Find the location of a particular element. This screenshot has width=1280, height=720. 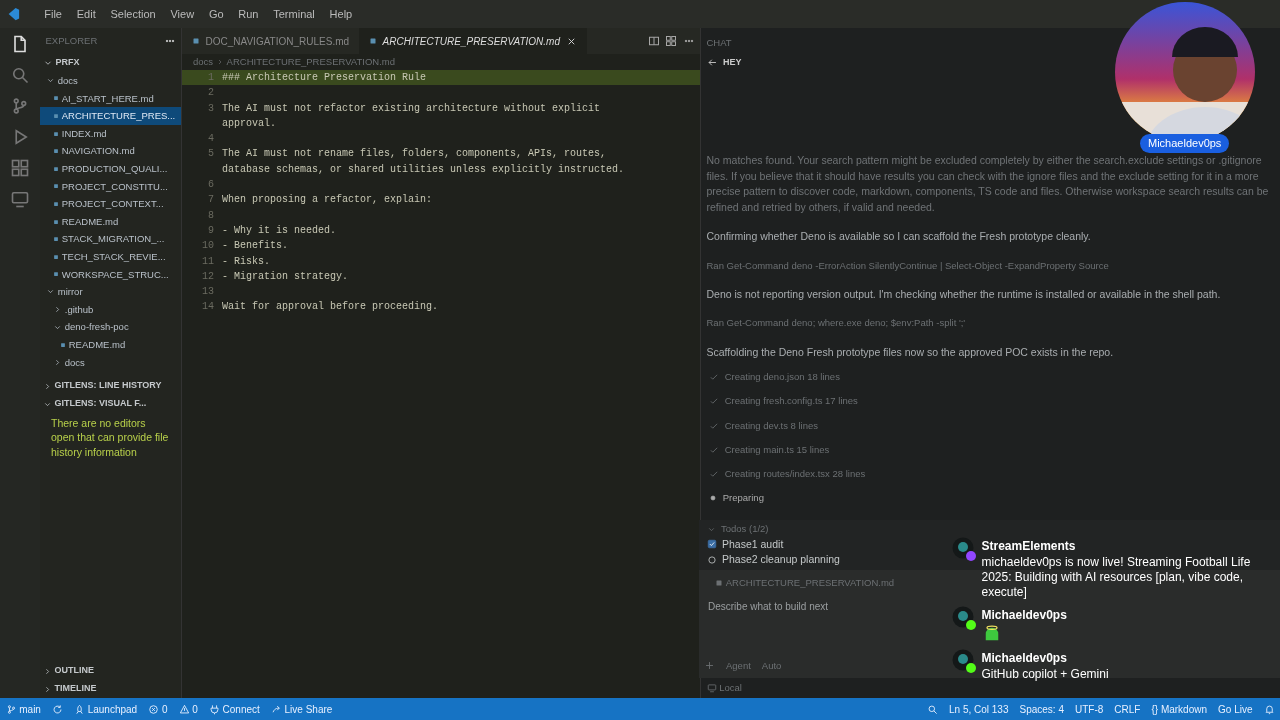

status-item: Ln 5, Col 133 is located at coordinates (979, 709).